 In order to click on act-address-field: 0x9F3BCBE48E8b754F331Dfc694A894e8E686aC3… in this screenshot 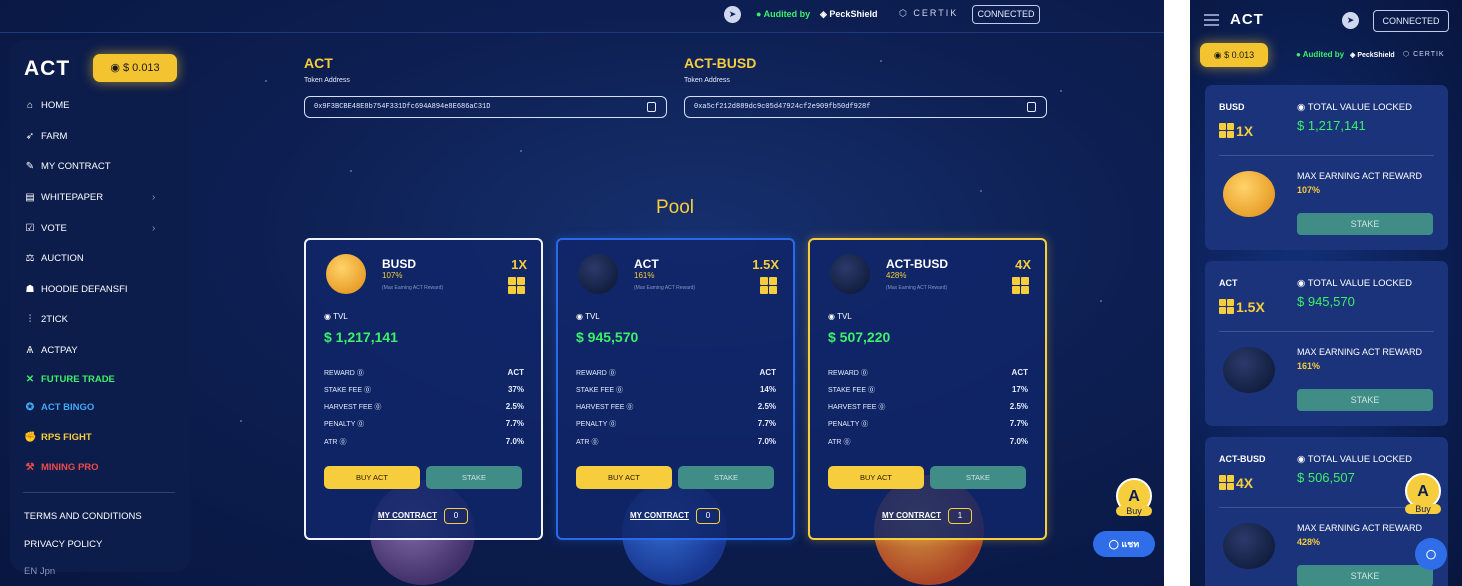, I will do `click(485, 107)`.